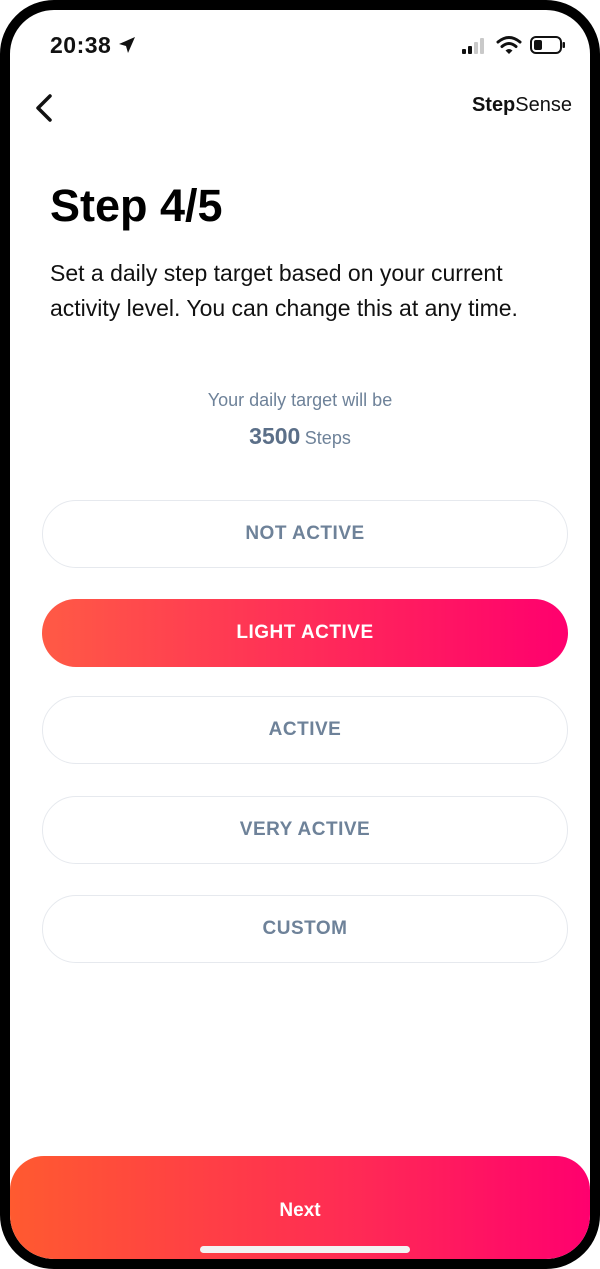 The width and height of the screenshot is (600, 1269). What do you see at coordinates (493, 105) in the screenshot?
I see `brand-bold: Step` at bounding box center [493, 105].